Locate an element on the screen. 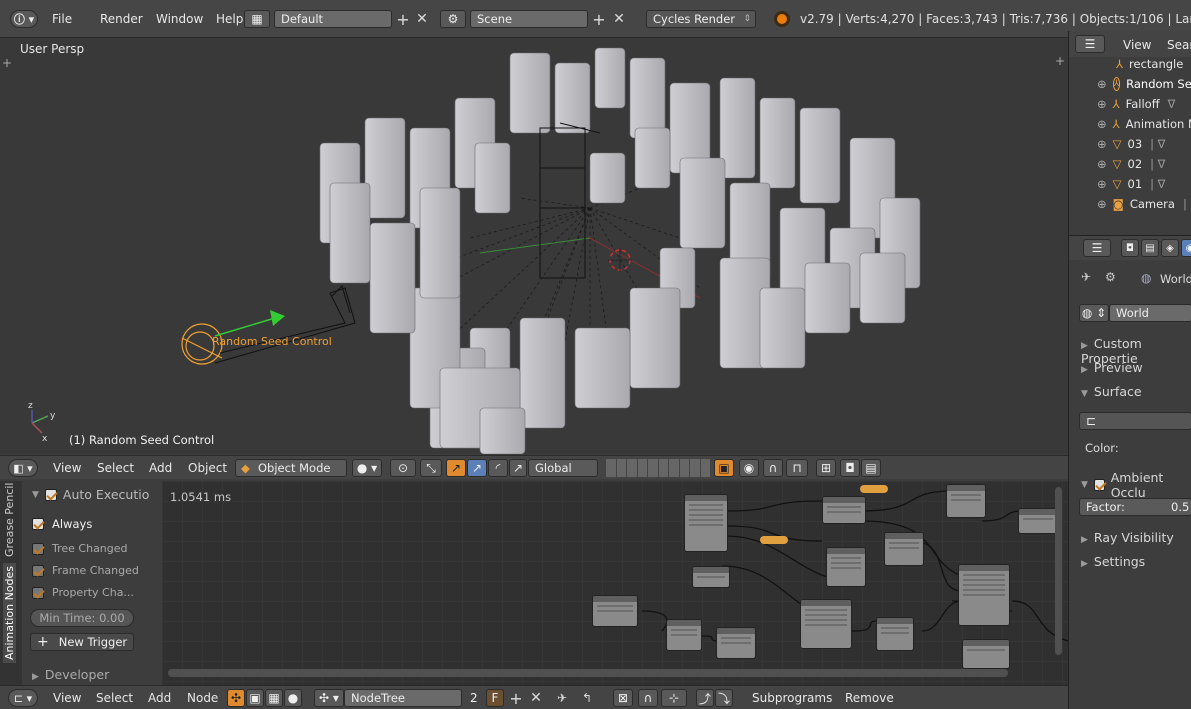  add-layout-icon: + is located at coordinates (403, 19).